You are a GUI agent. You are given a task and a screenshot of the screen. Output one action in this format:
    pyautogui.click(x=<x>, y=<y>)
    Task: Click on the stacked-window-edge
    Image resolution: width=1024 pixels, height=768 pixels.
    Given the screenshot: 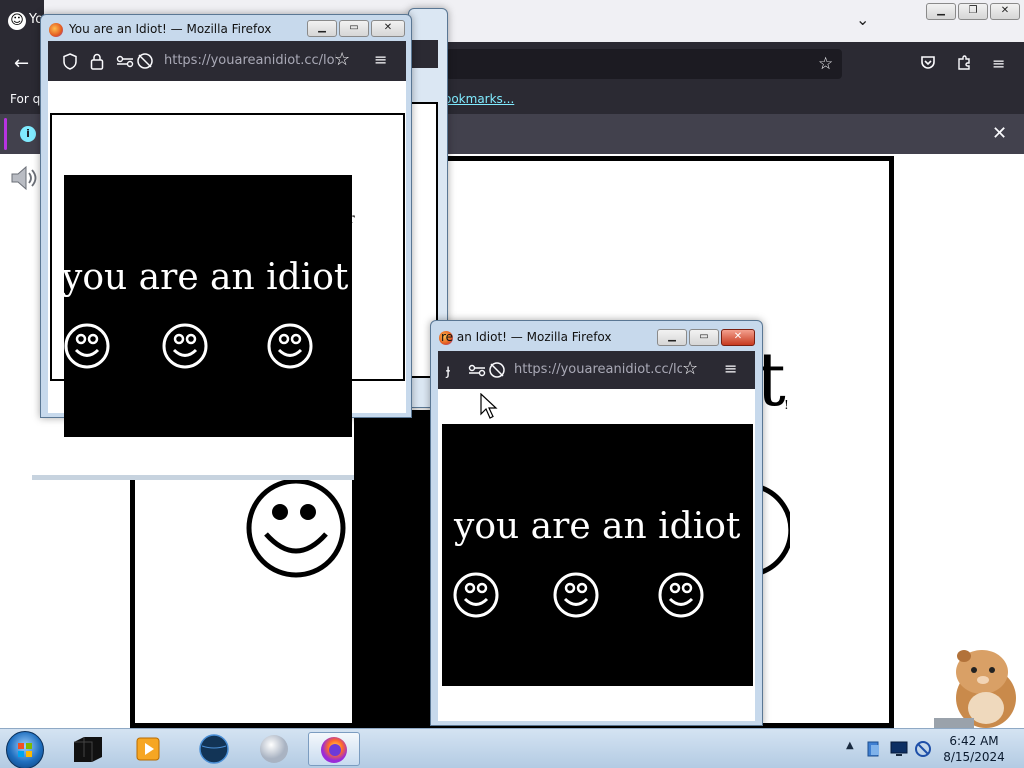 What is the action you would take?
    pyautogui.click(x=423, y=54)
    